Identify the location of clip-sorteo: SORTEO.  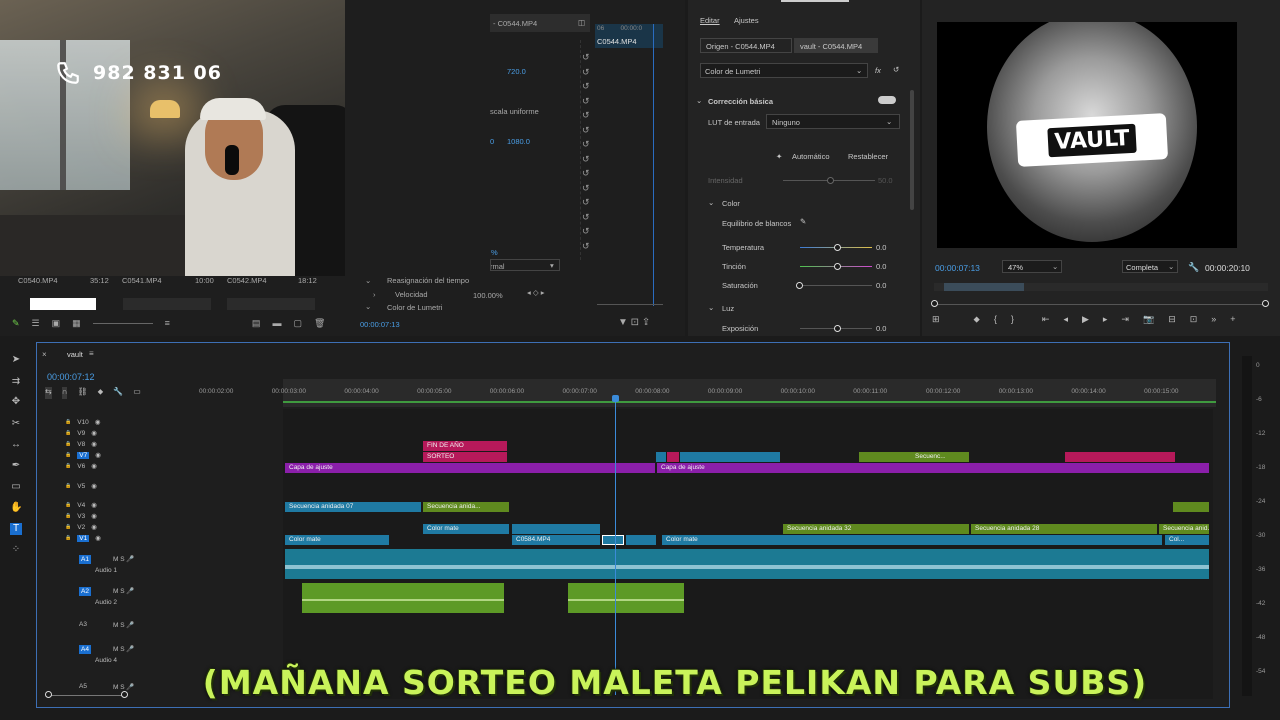
(465, 457).